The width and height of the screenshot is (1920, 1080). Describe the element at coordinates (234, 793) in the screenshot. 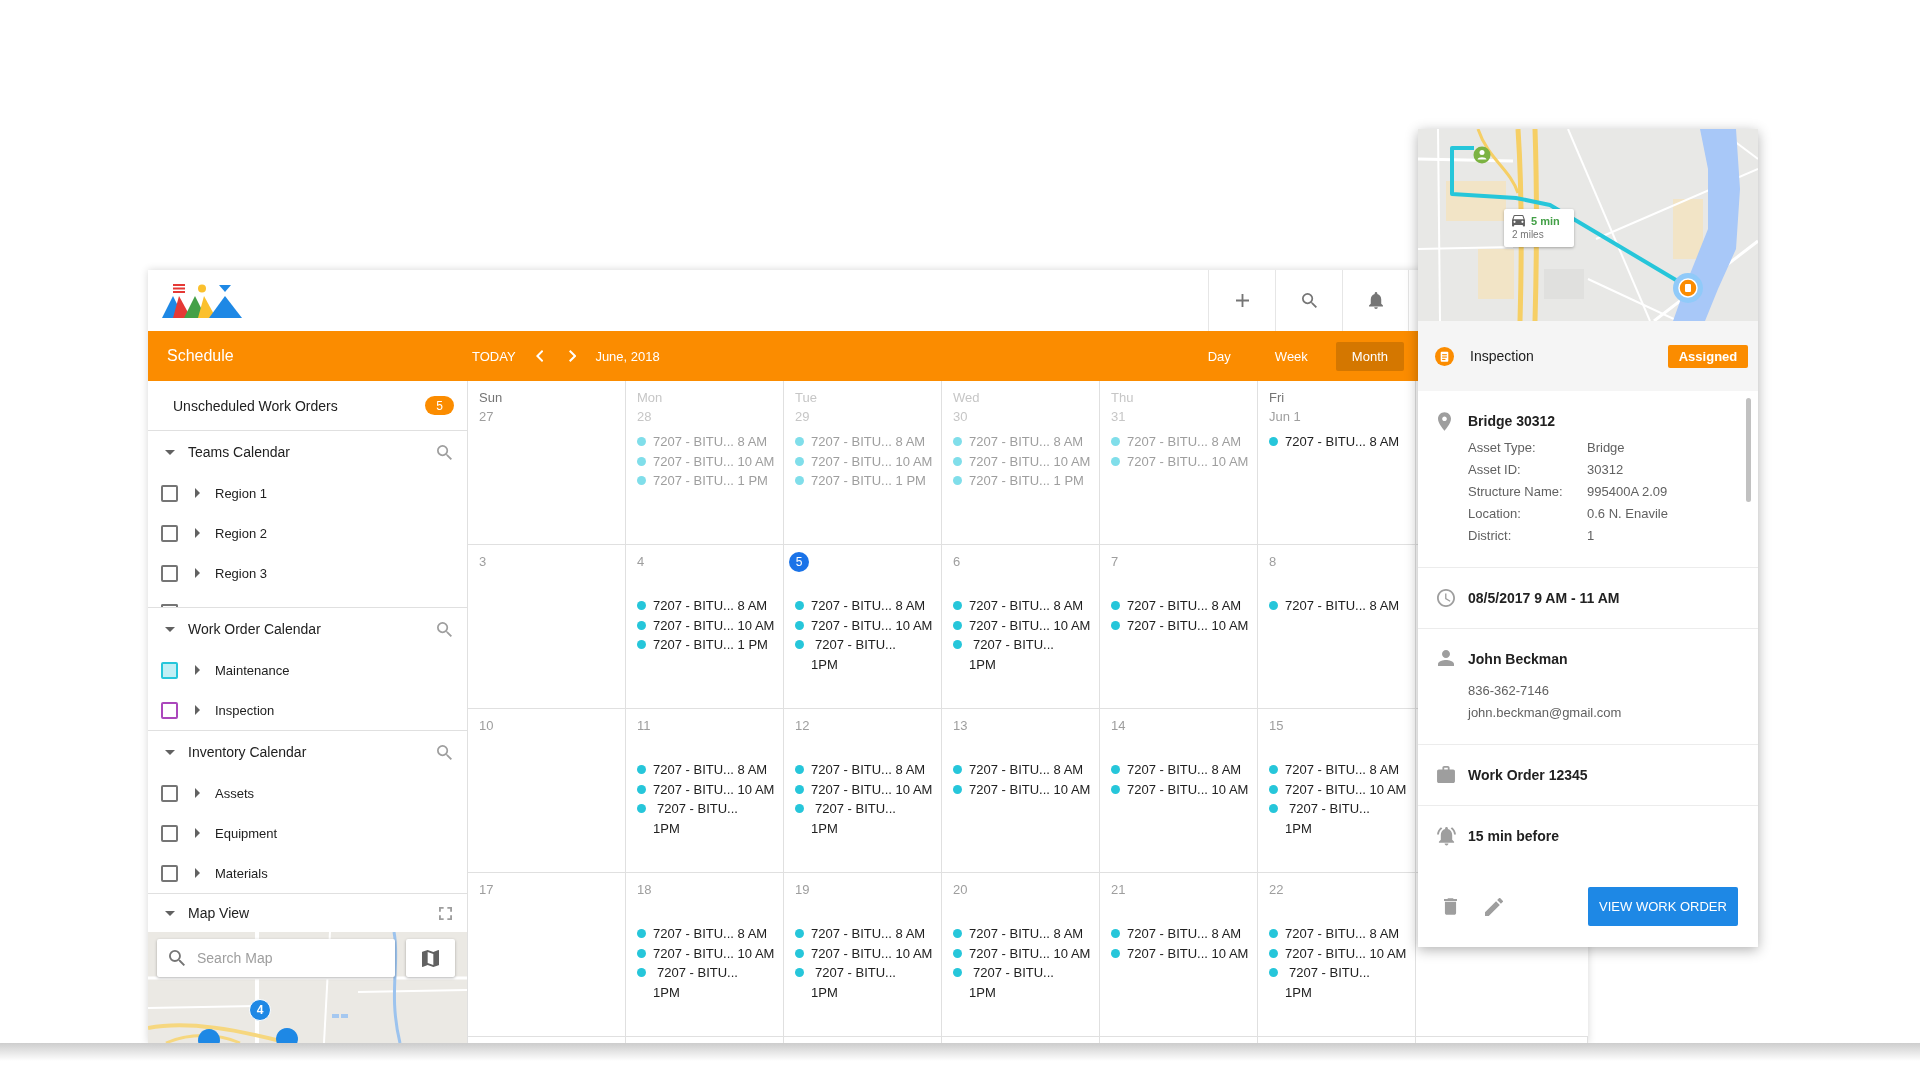

I see `calendar-label: Assets` at that location.